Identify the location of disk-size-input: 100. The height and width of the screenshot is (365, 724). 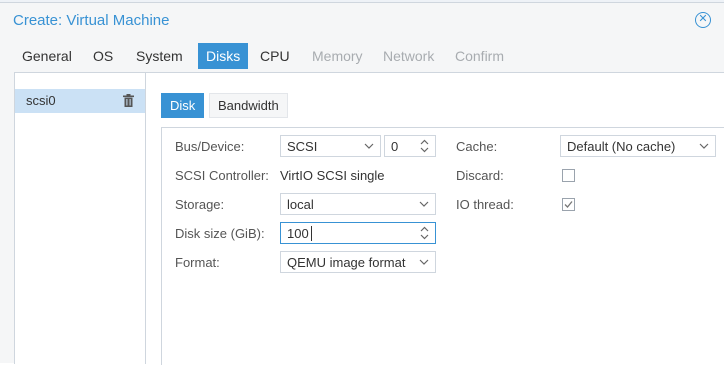
(358, 233).